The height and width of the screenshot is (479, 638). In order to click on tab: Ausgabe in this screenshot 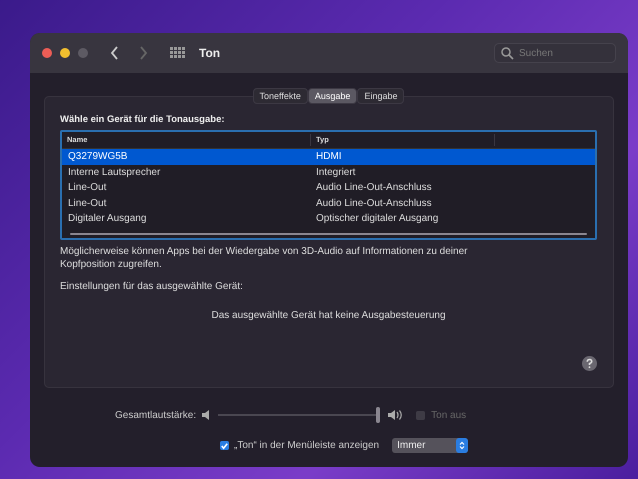, I will do `click(333, 96)`.